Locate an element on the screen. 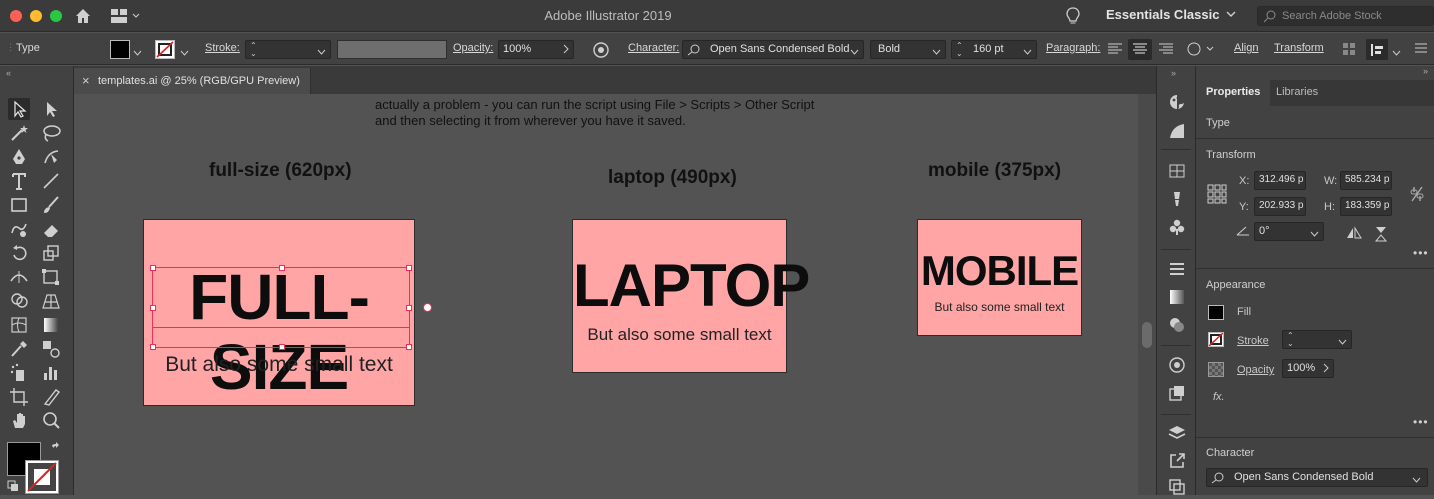 This screenshot has width=1434, height=499. artboard-mobile: MOBILE But also some small text is located at coordinates (999, 277).